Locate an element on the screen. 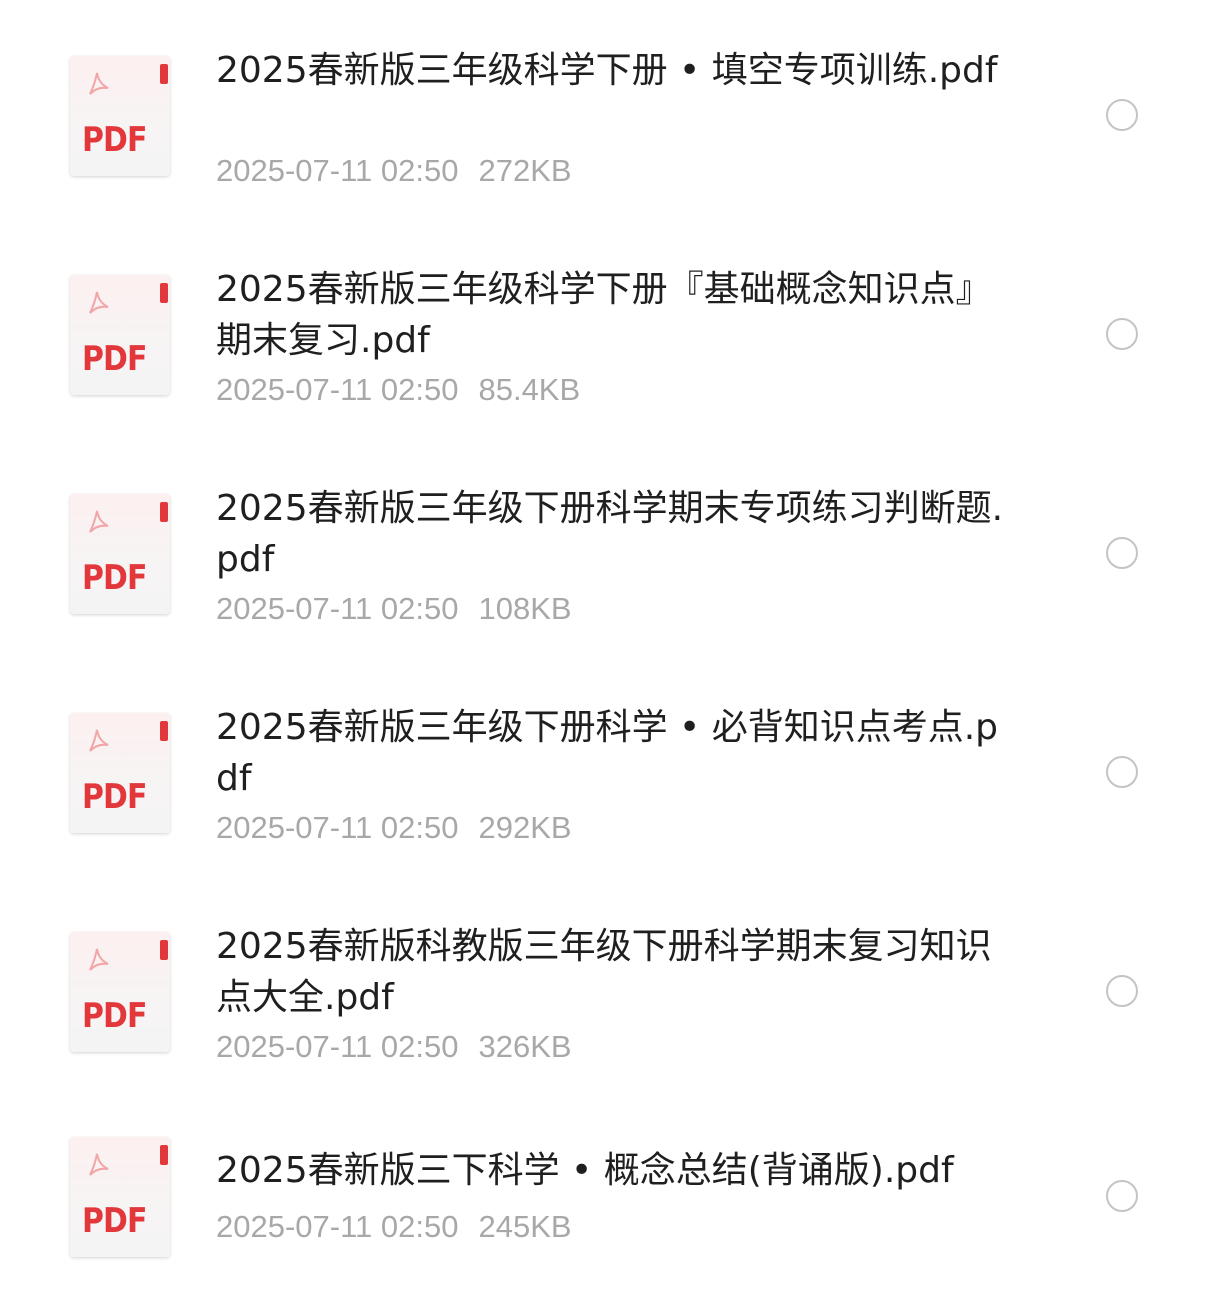 This screenshot has width=1220, height=1310. file-meta: 2025-07-11 02:50 326KB is located at coordinates (394, 1047).